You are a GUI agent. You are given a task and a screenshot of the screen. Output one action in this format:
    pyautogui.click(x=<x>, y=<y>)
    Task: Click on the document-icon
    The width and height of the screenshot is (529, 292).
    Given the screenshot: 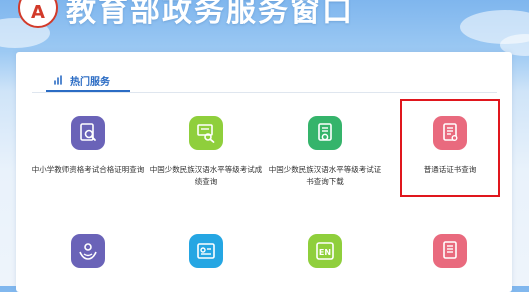 What is the action you would take?
    pyautogui.click(x=450, y=251)
    